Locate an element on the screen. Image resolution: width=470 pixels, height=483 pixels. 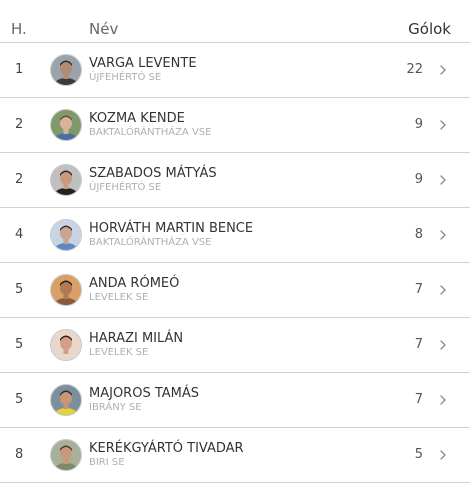
table-row: 5 ANDA RÓMEÓ LEVELEK SE 7 is located at coordinates (235, 290).